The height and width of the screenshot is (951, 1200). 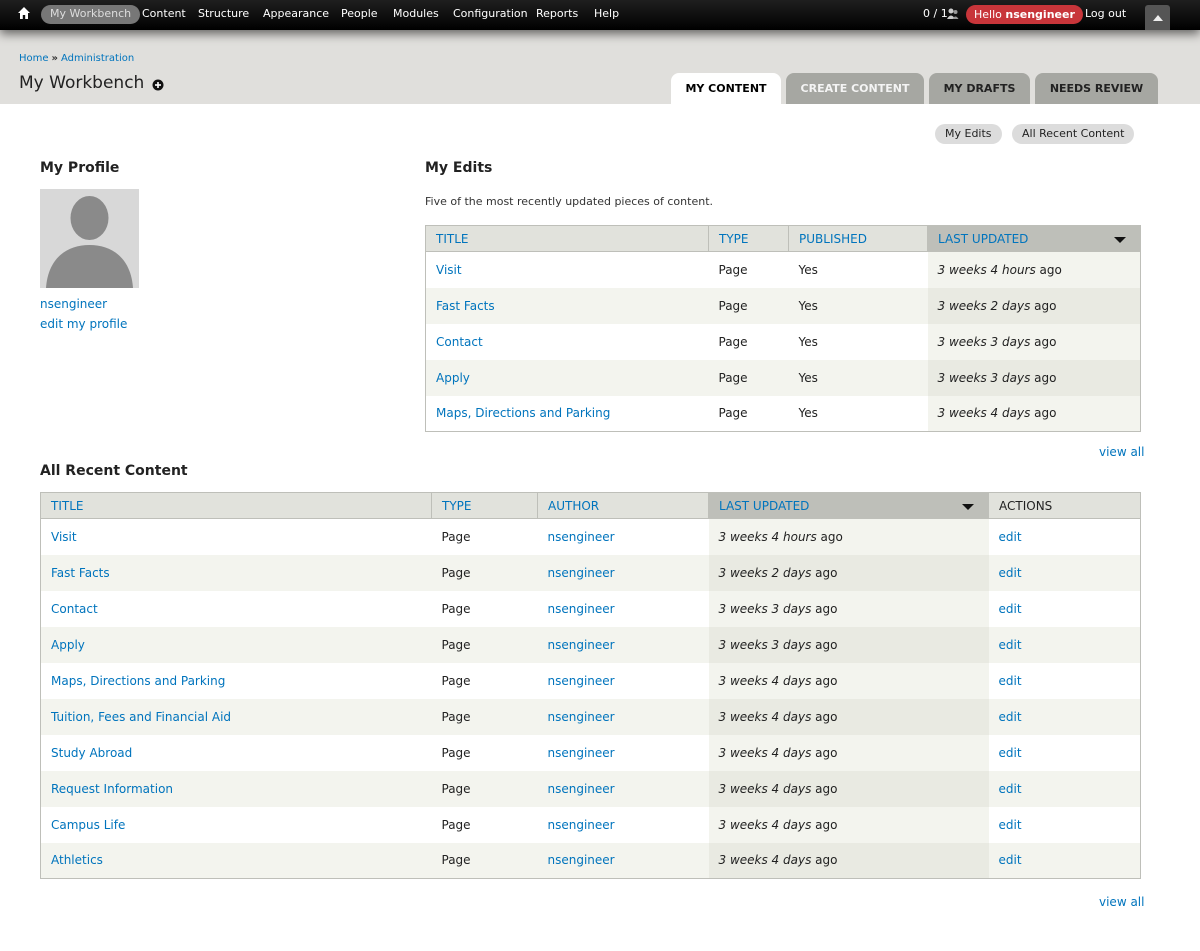 I want to click on content-title-link: Request Information, so click(x=112, y=789).